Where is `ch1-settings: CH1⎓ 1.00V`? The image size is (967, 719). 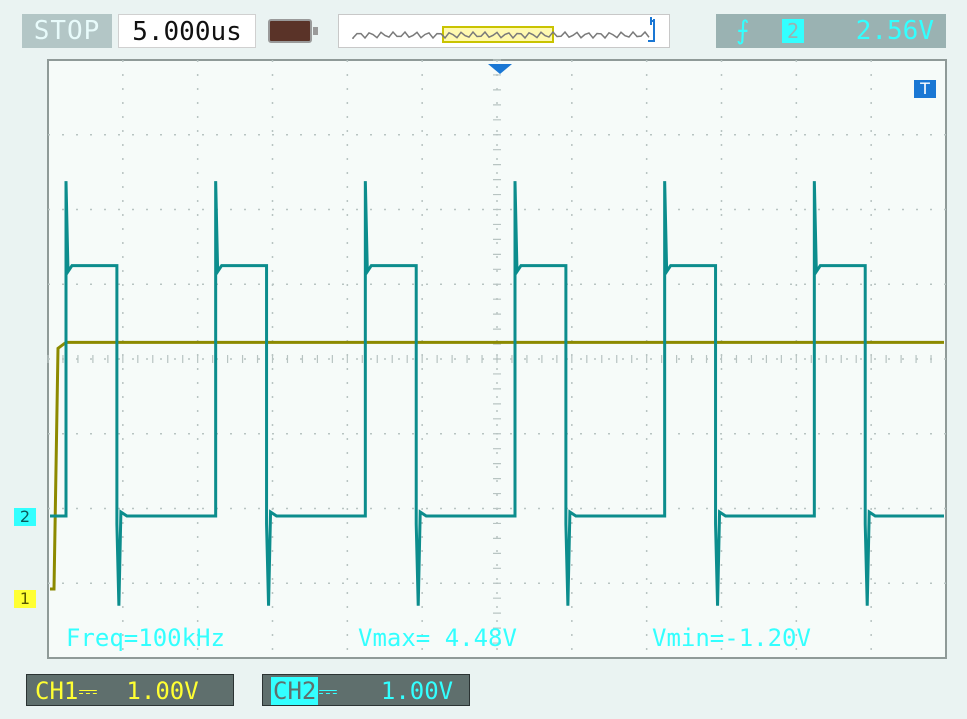 ch1-settings: CH1⎓ 1.00V is located at coordinates (130, 690).